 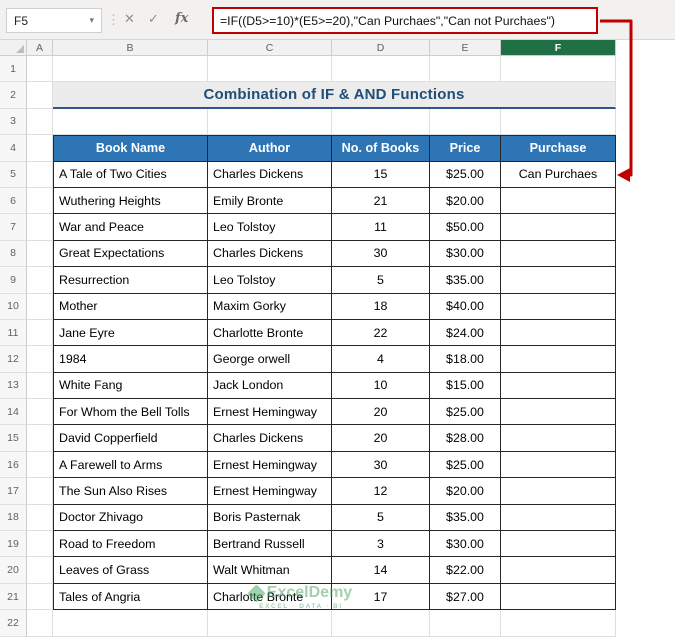 What do you see at coordinates (40, 359) in the screenshot?
I see `cell-a12` at bounding box center [40, 359].